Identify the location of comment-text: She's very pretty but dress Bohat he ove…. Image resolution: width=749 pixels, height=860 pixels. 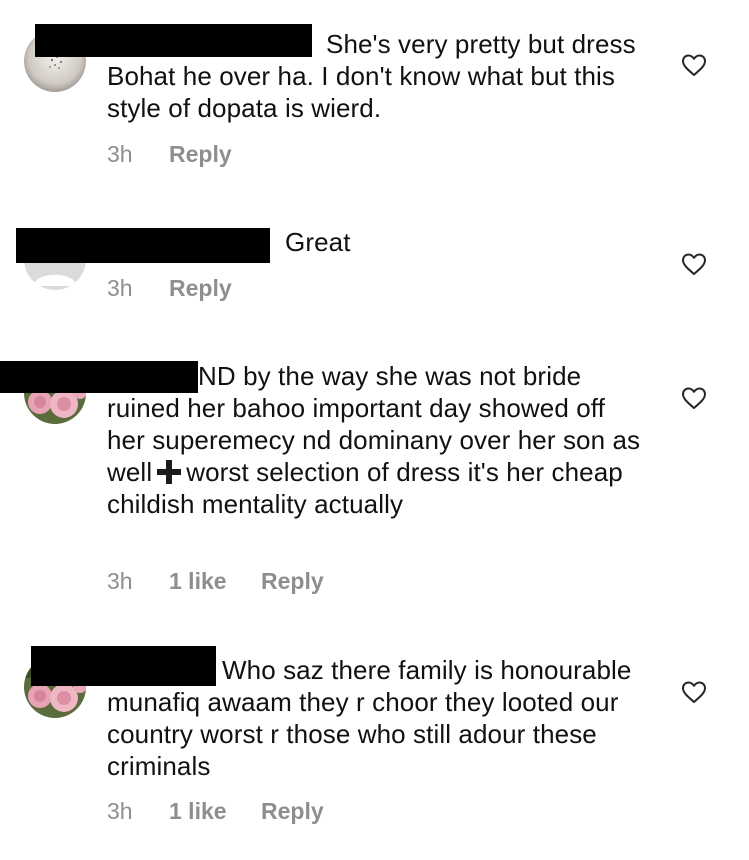
(371, 76).